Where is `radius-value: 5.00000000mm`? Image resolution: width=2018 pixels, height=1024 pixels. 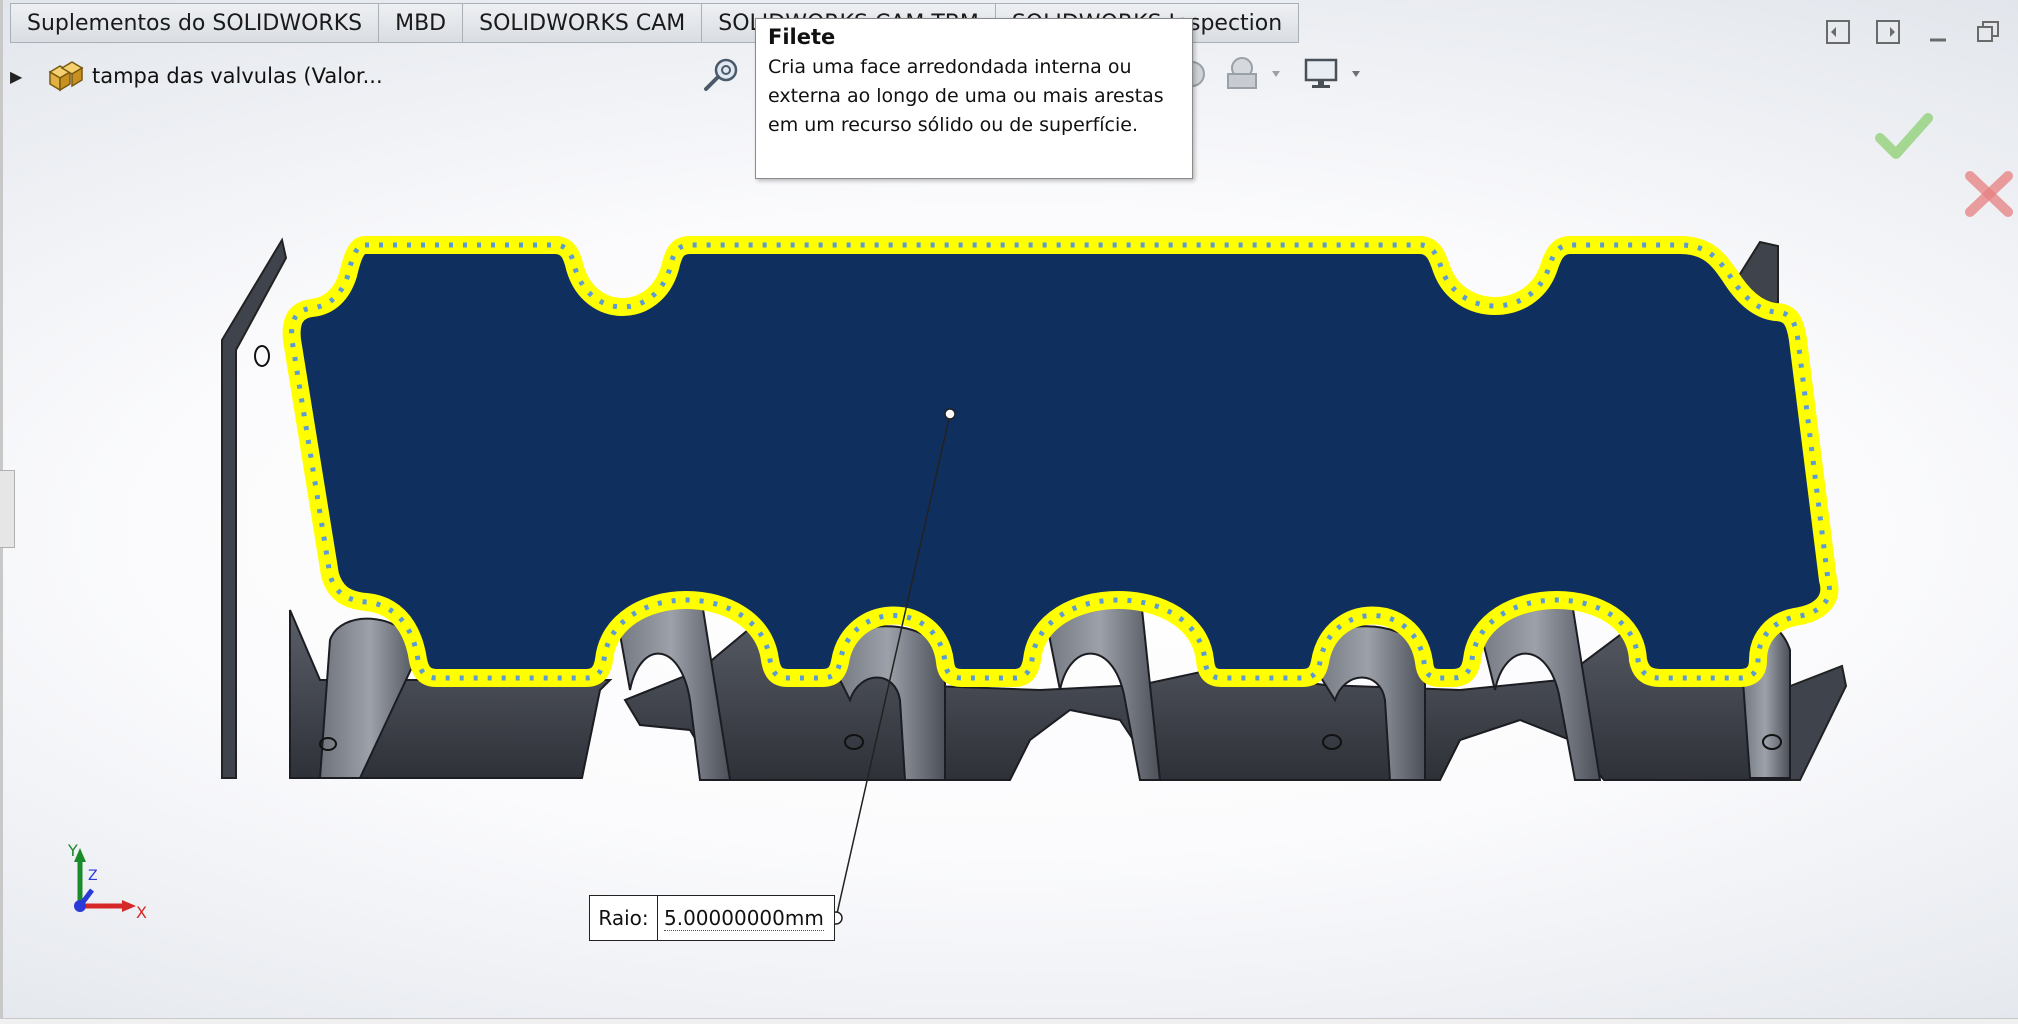 radius-value: 5.00000000mm is located at coordinates (744, 918).